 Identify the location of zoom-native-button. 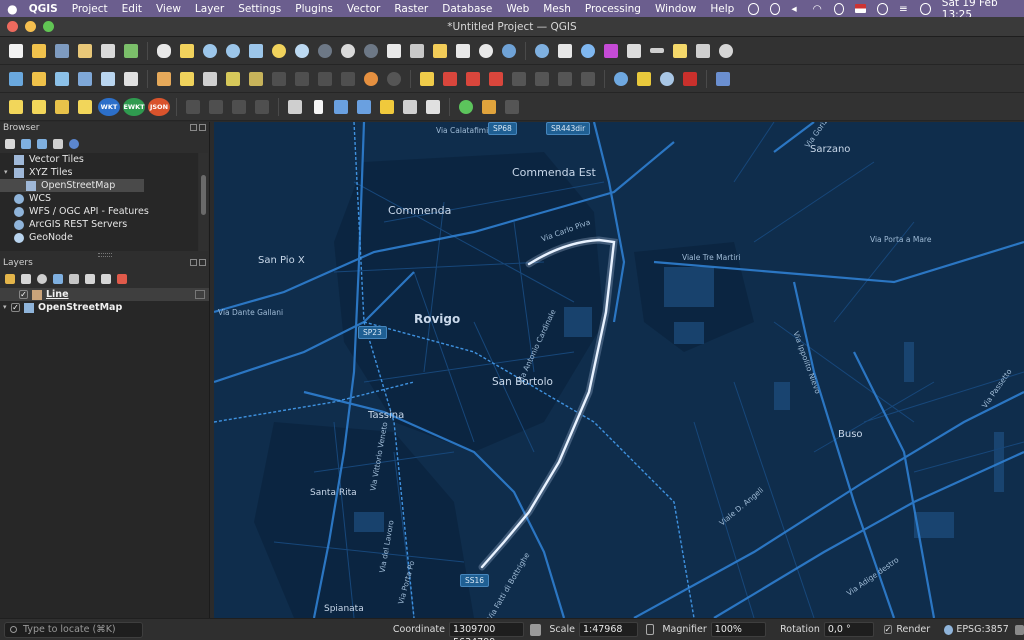
(325, 51).